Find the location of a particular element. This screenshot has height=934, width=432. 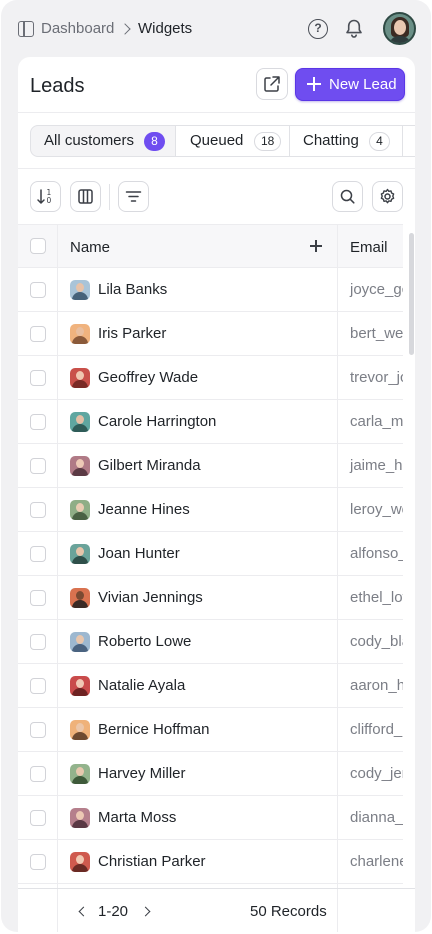

tab-label: All customers is located at coordinates (89, 140).